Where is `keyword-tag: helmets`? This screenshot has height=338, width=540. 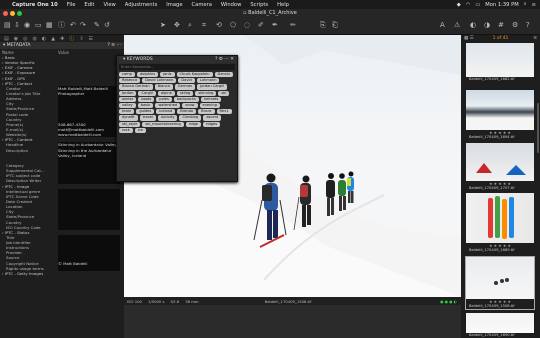
keyword-tag: helmets is located at coordinates (211, 99).